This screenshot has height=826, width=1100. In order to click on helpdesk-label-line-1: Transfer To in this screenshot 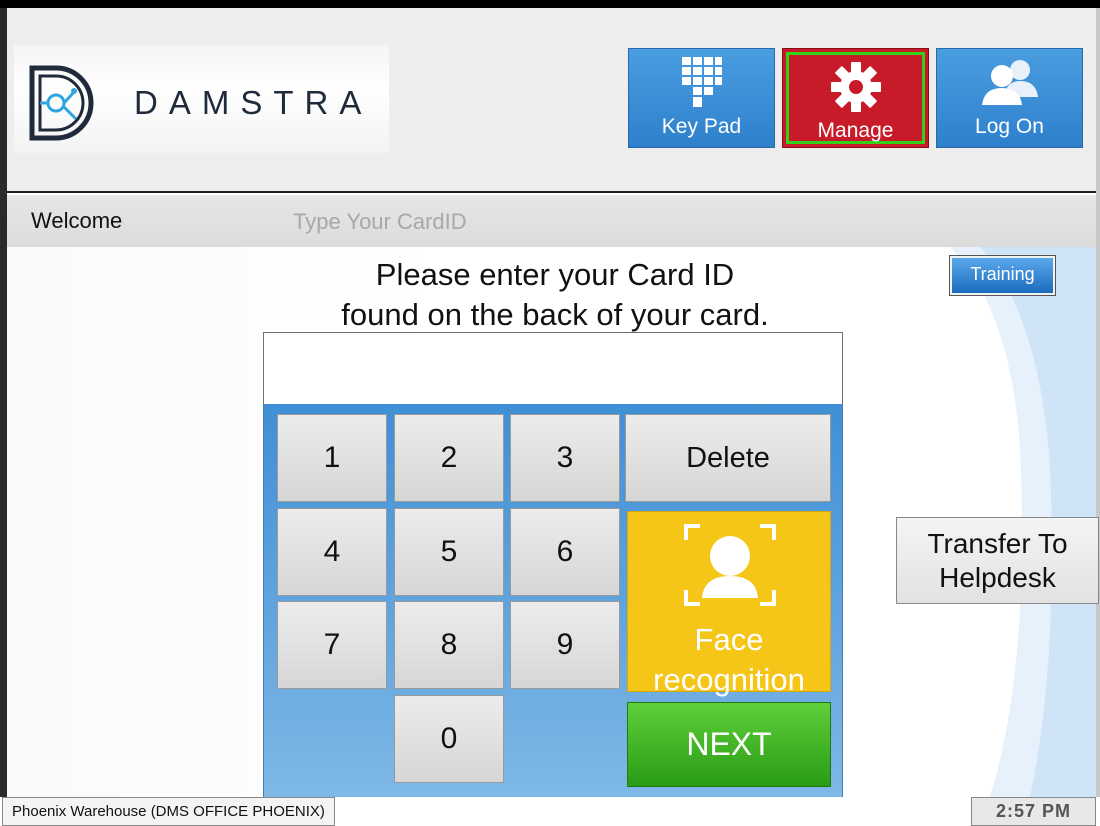, I will do `click(997, 543)`.